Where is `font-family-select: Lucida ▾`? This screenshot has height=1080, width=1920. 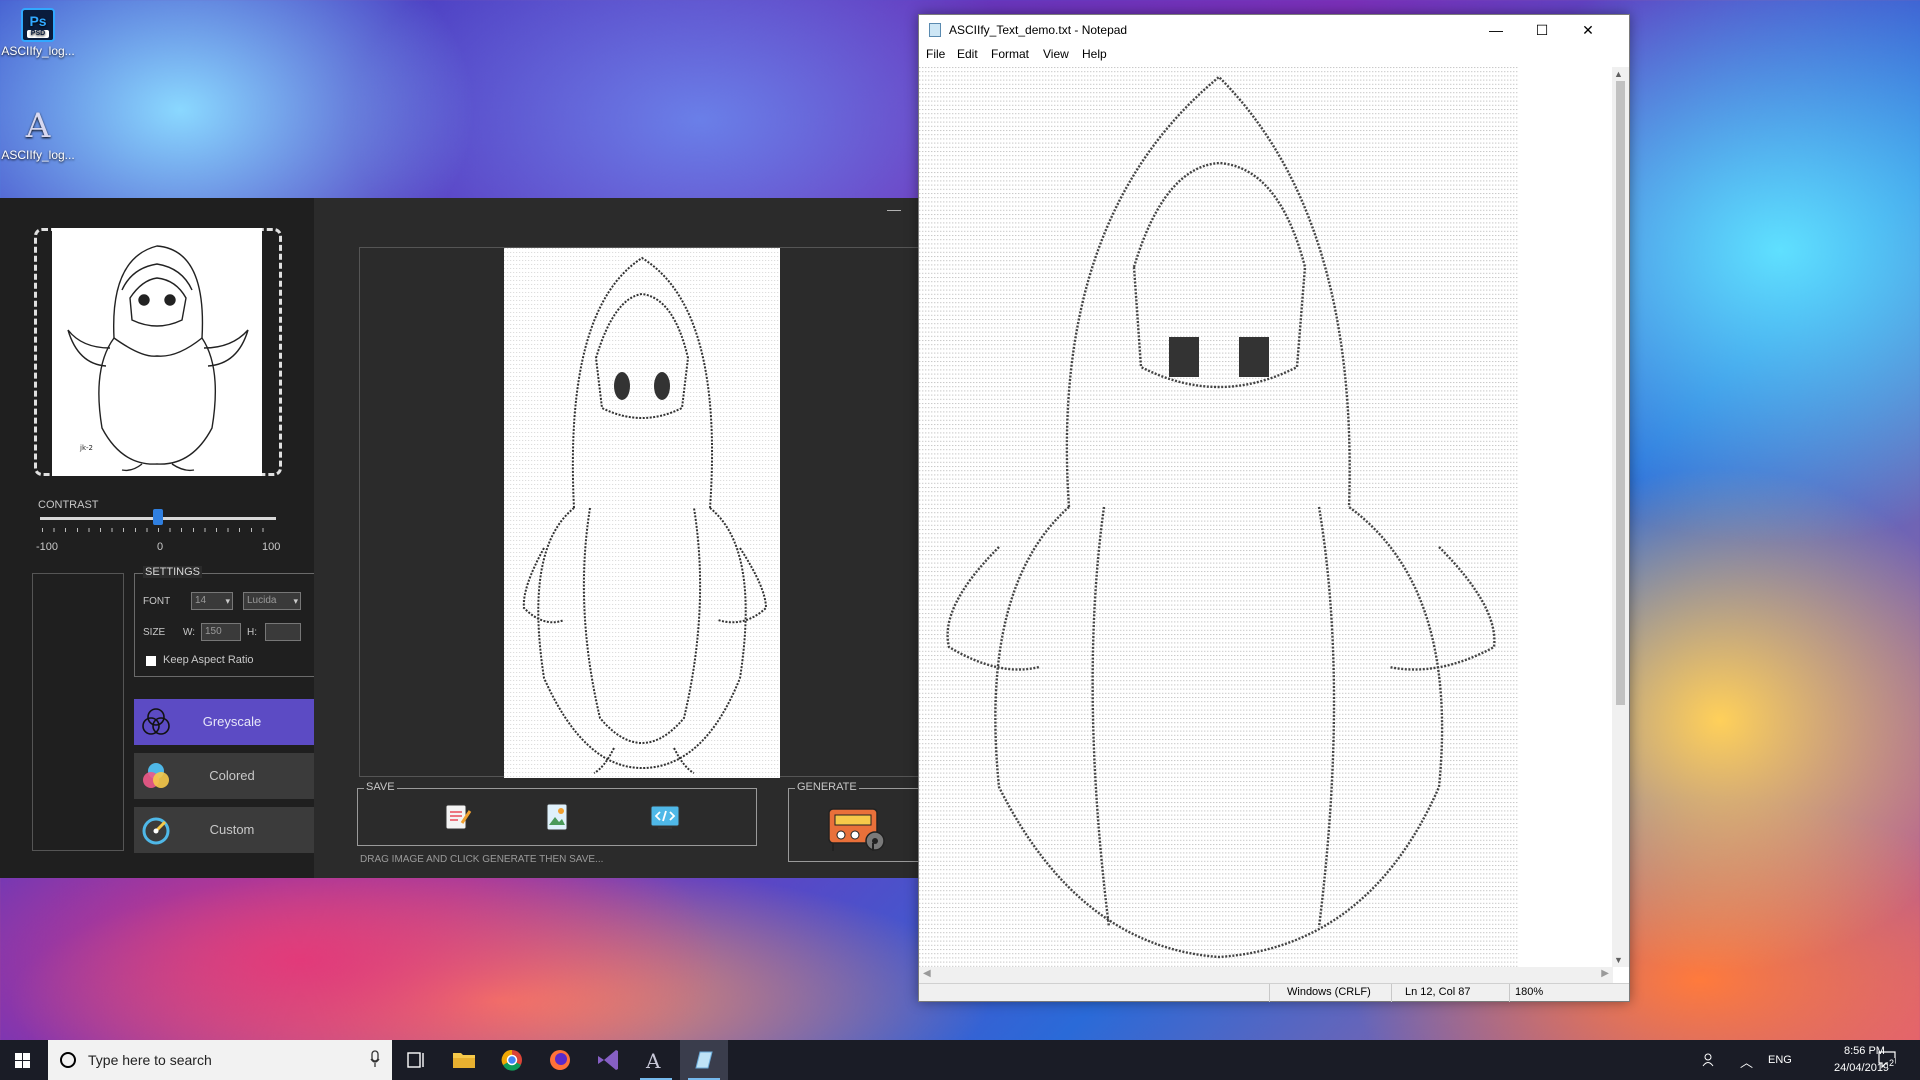 font-family-select: Lucida ▾ is located at coordinates (272, 601).